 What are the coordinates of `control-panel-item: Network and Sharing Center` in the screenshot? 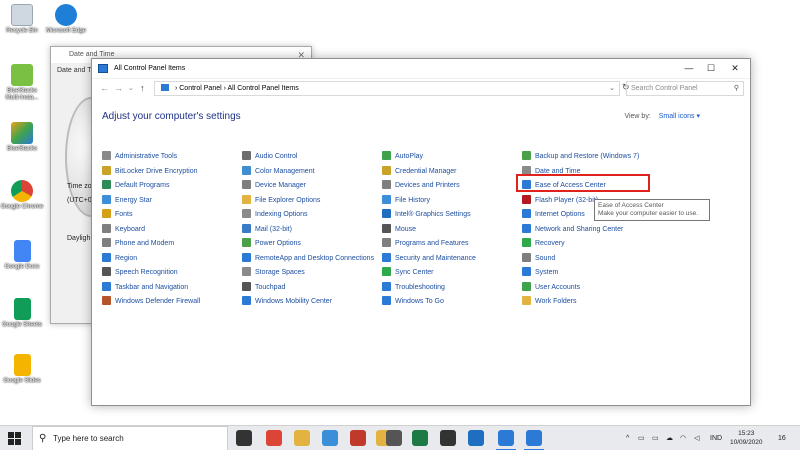 It's located at (592, 231).